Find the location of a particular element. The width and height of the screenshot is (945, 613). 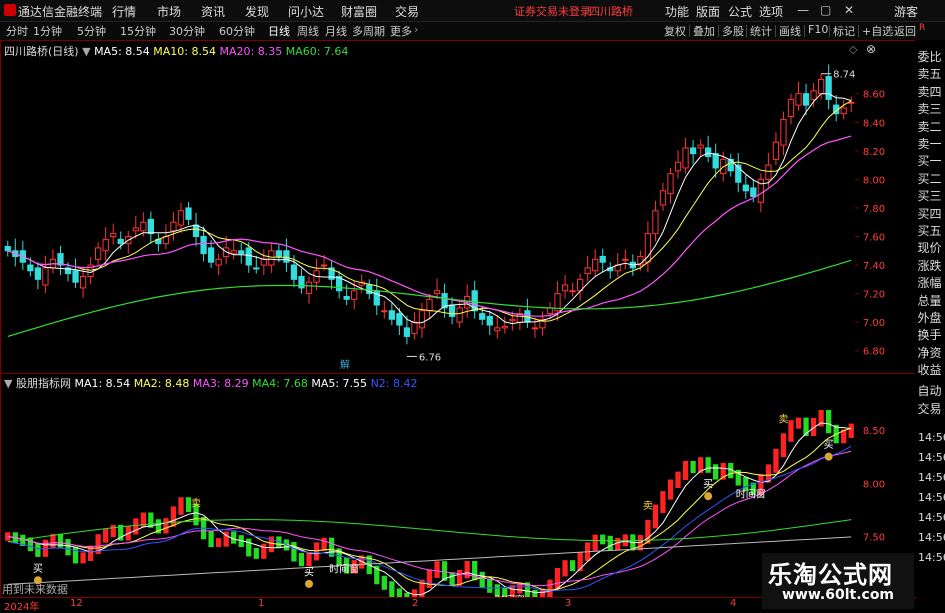

period-timeshare: 分时 is located at coordinates (17, 31).